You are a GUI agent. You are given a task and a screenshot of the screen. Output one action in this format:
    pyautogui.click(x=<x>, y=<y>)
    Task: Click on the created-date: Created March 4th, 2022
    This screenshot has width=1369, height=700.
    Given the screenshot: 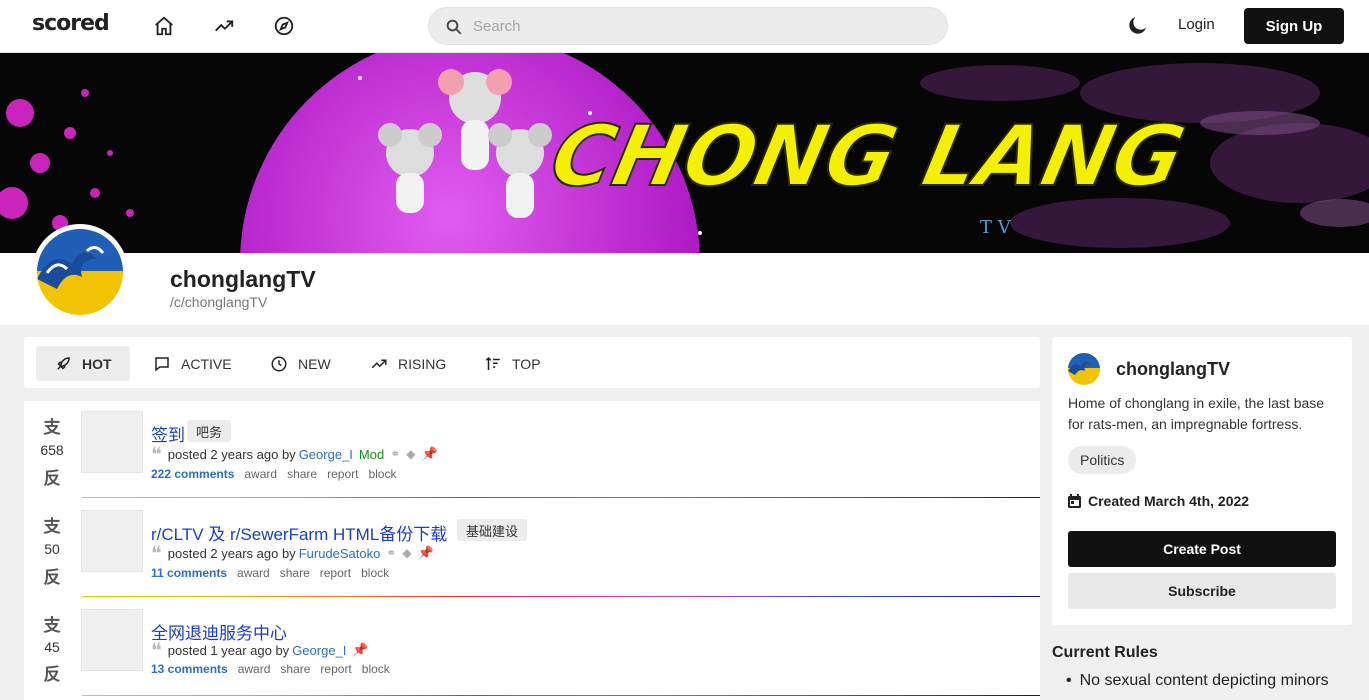 What is the action you would take?
    pyautogui.click(x=1158, y=501)
    